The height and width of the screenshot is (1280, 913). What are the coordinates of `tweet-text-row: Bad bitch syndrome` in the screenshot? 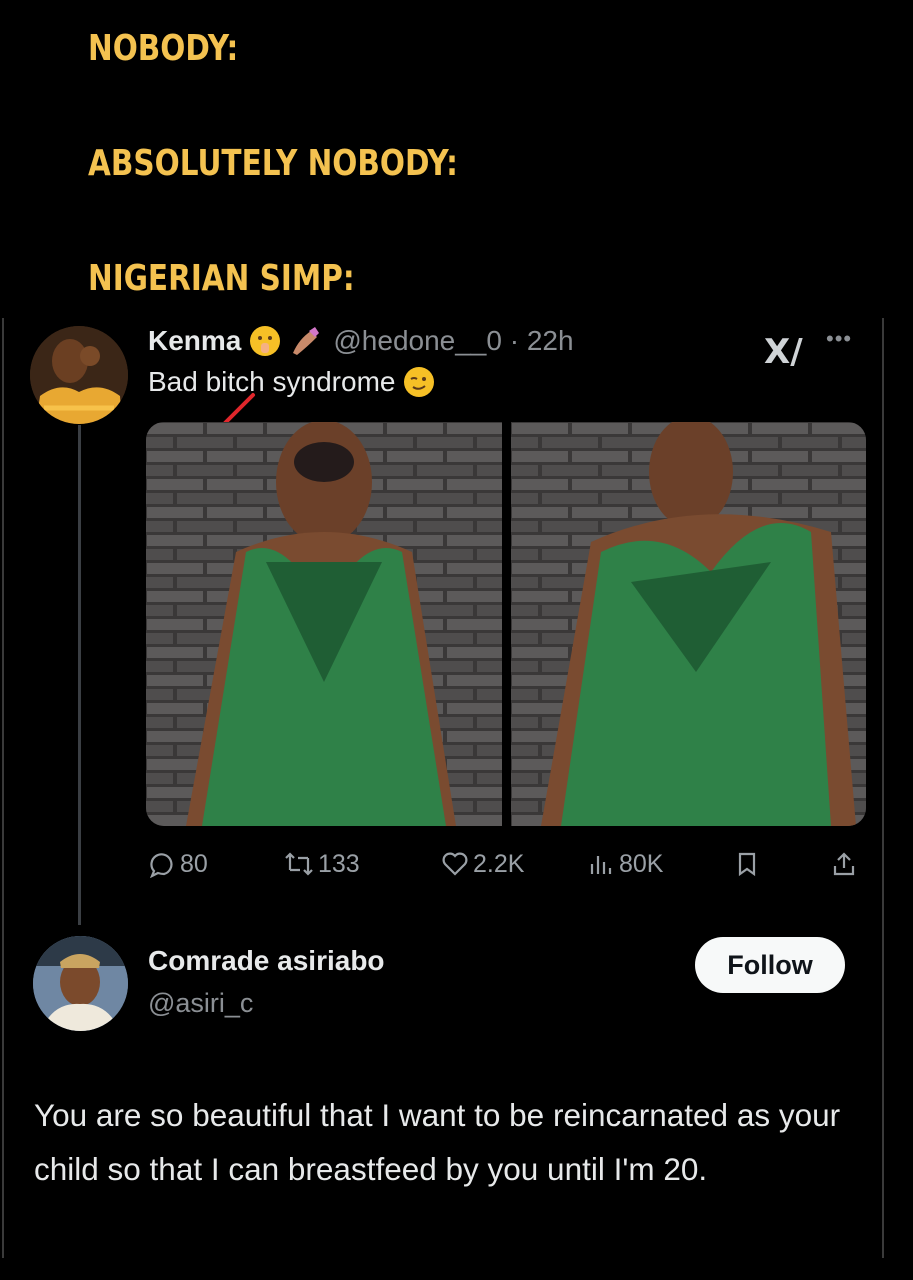 It's located at (291, 382).